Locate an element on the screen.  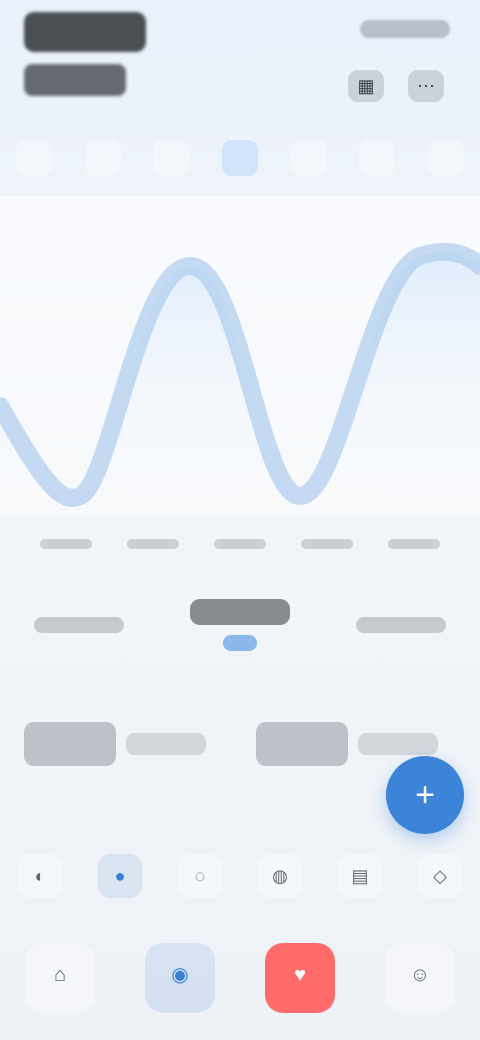
stat-left is located at coordinates (79, 625).